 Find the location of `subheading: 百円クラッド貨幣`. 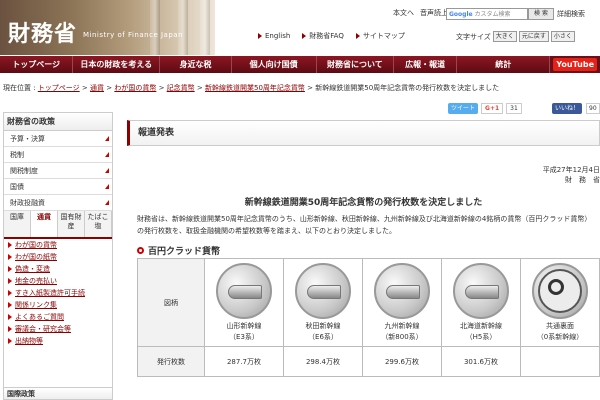

subheading: 百円クラッド貨幣 is located at coordinates (178, 250).